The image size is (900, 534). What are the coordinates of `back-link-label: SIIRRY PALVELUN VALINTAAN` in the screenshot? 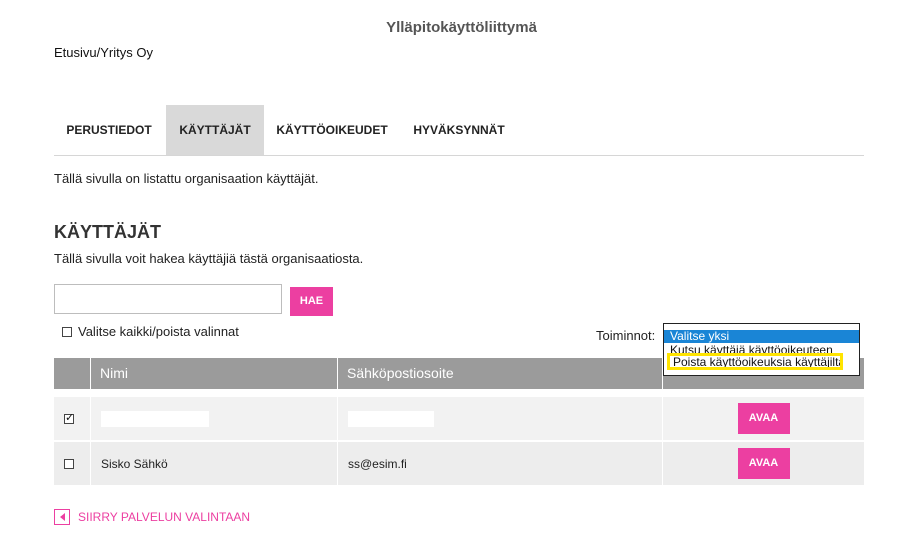 It's located at (164, 517).